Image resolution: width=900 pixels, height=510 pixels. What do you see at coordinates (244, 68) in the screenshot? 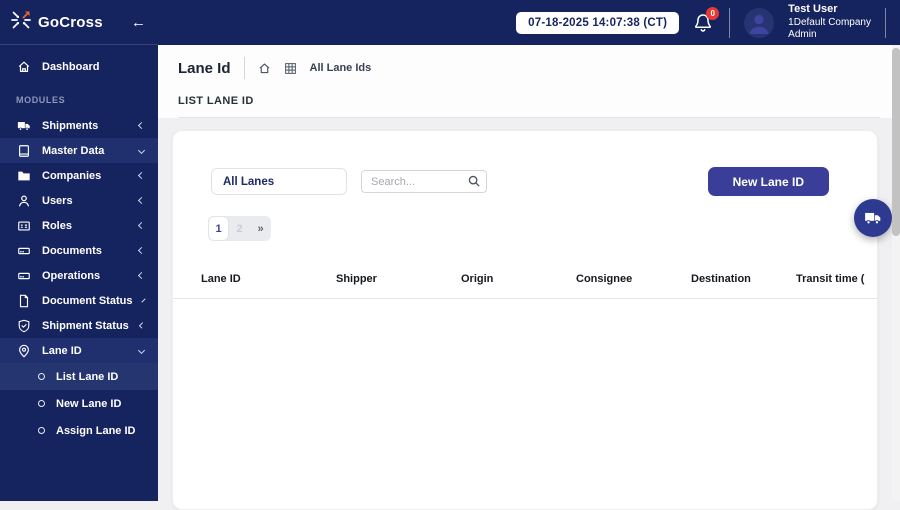
I see `title-divider` at bounding box center [244, 68].